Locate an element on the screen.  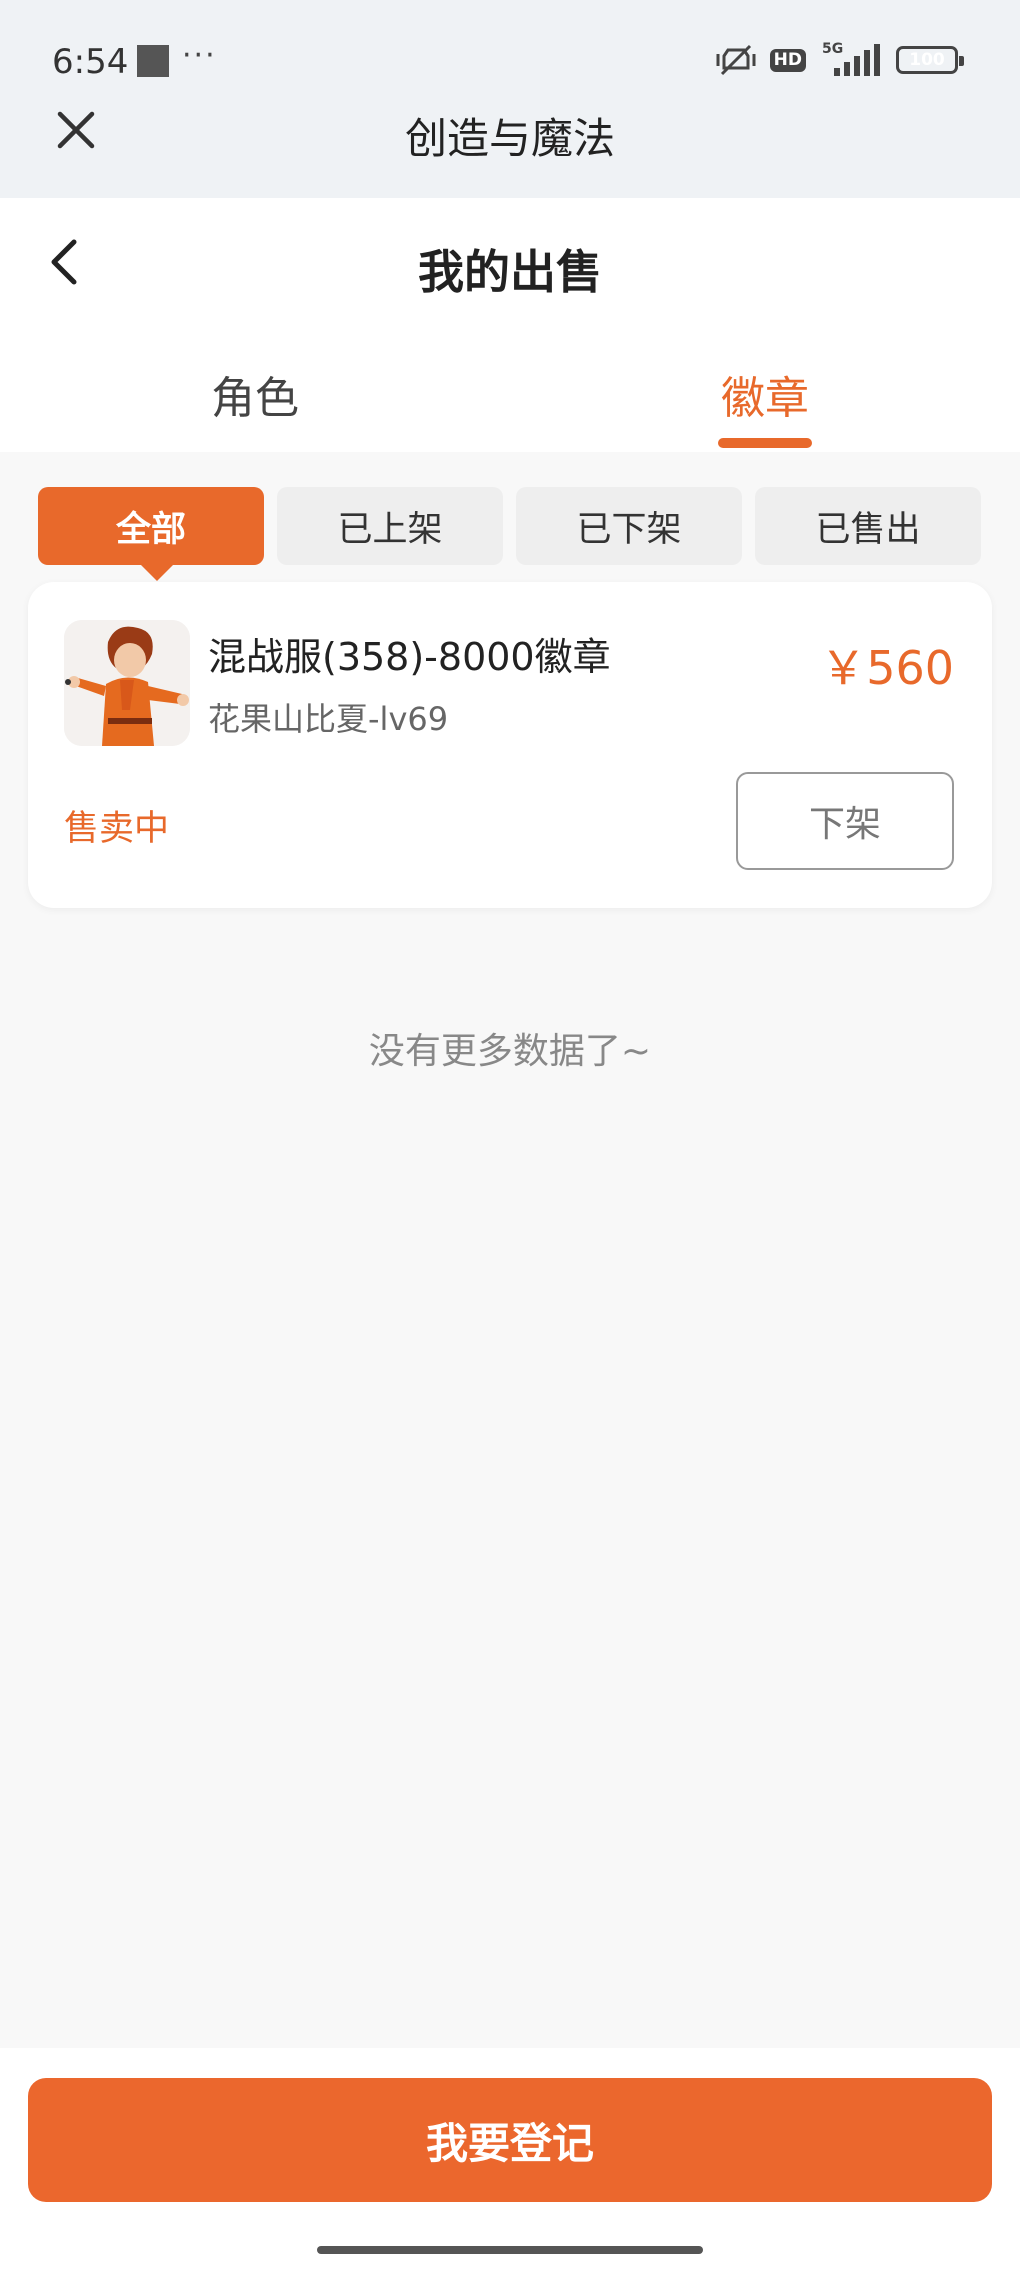
signal-5g-icon: 5G is located at coordinates (851, 58).